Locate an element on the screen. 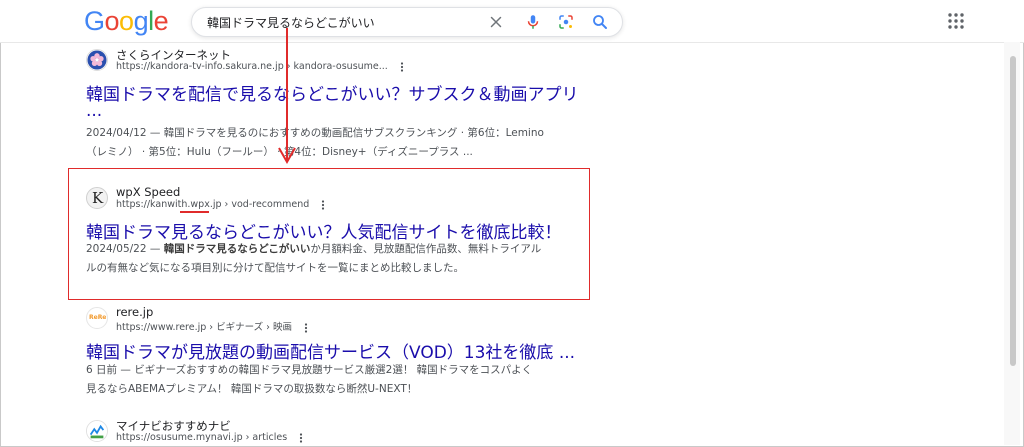  apps-grid-icon is located at coordinates (956, 21).